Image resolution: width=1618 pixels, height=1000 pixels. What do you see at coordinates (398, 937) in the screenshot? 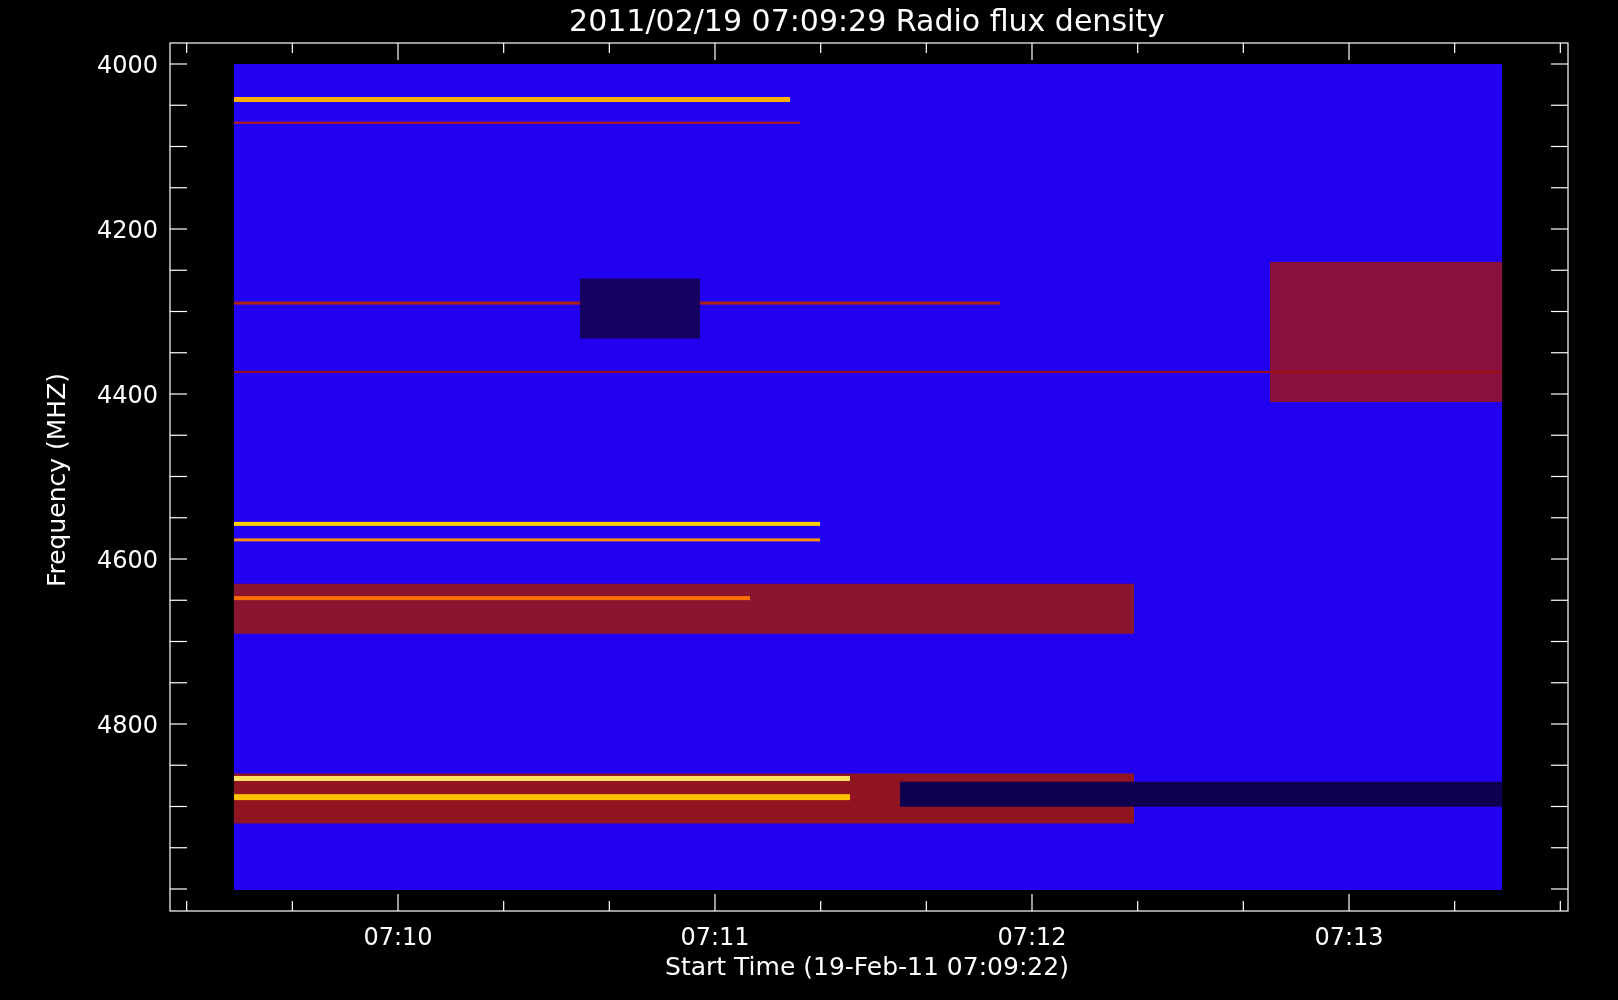
I see `x-tick-label: 07:10` at bounding box center [398, 937].